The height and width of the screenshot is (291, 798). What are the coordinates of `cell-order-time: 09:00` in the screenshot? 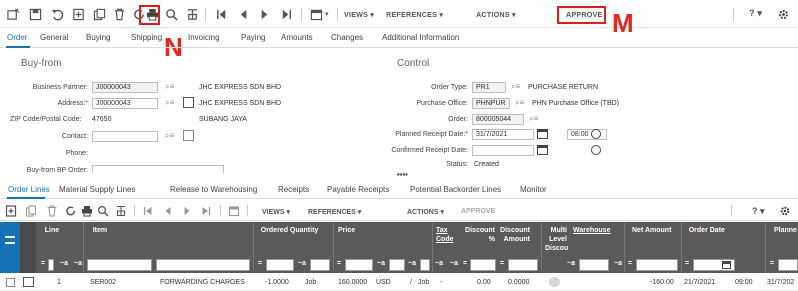 It's located at (744, 282).